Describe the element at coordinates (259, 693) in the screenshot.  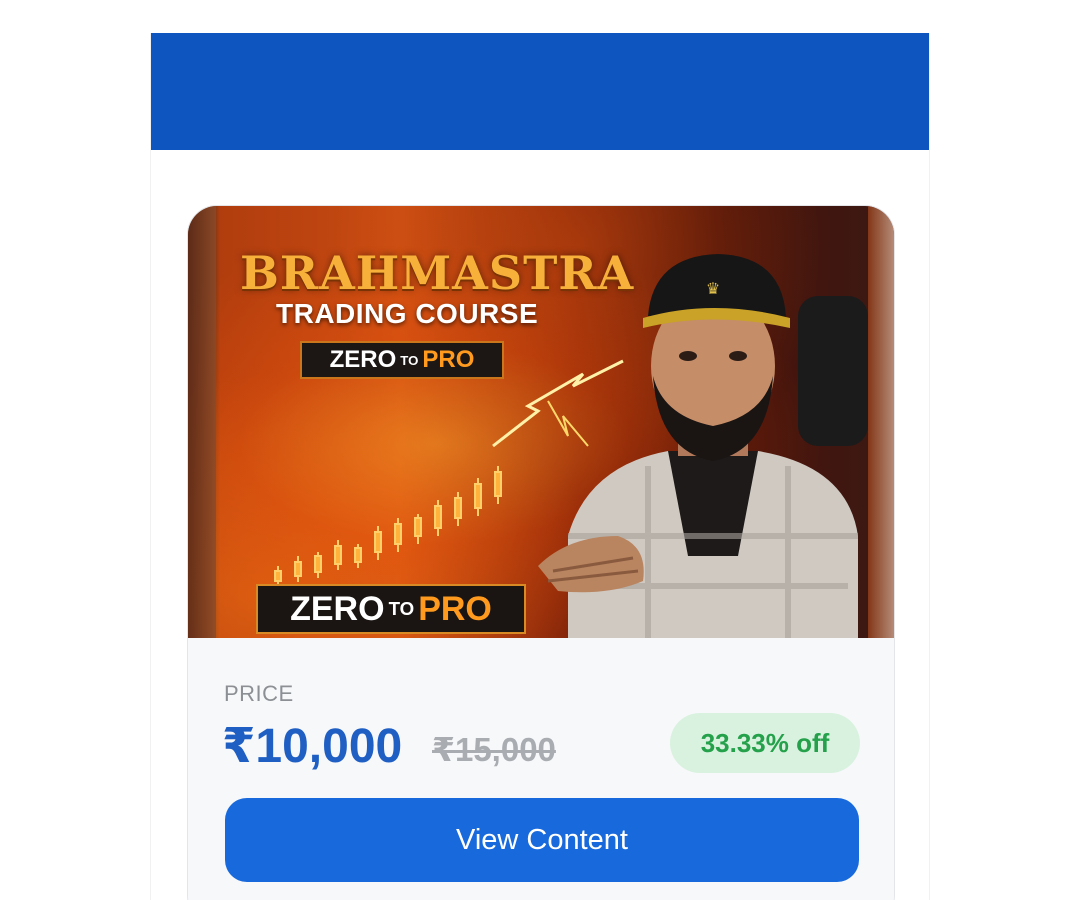
I see `price-label: PRICE` at that location.